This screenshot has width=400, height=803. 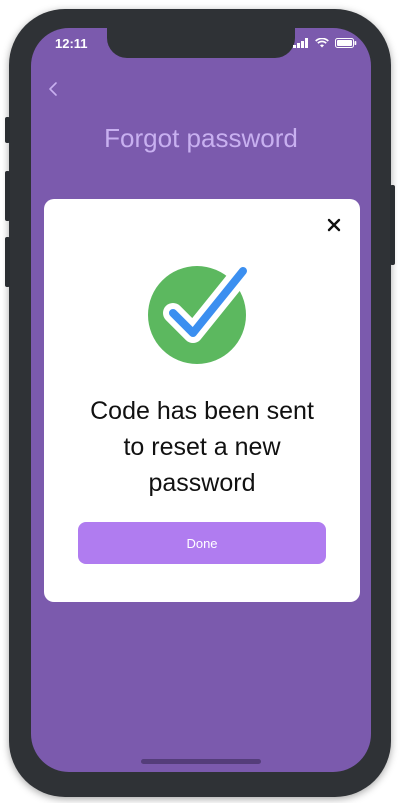 I want to click on wifi-icon, so click(x=322, y=43).